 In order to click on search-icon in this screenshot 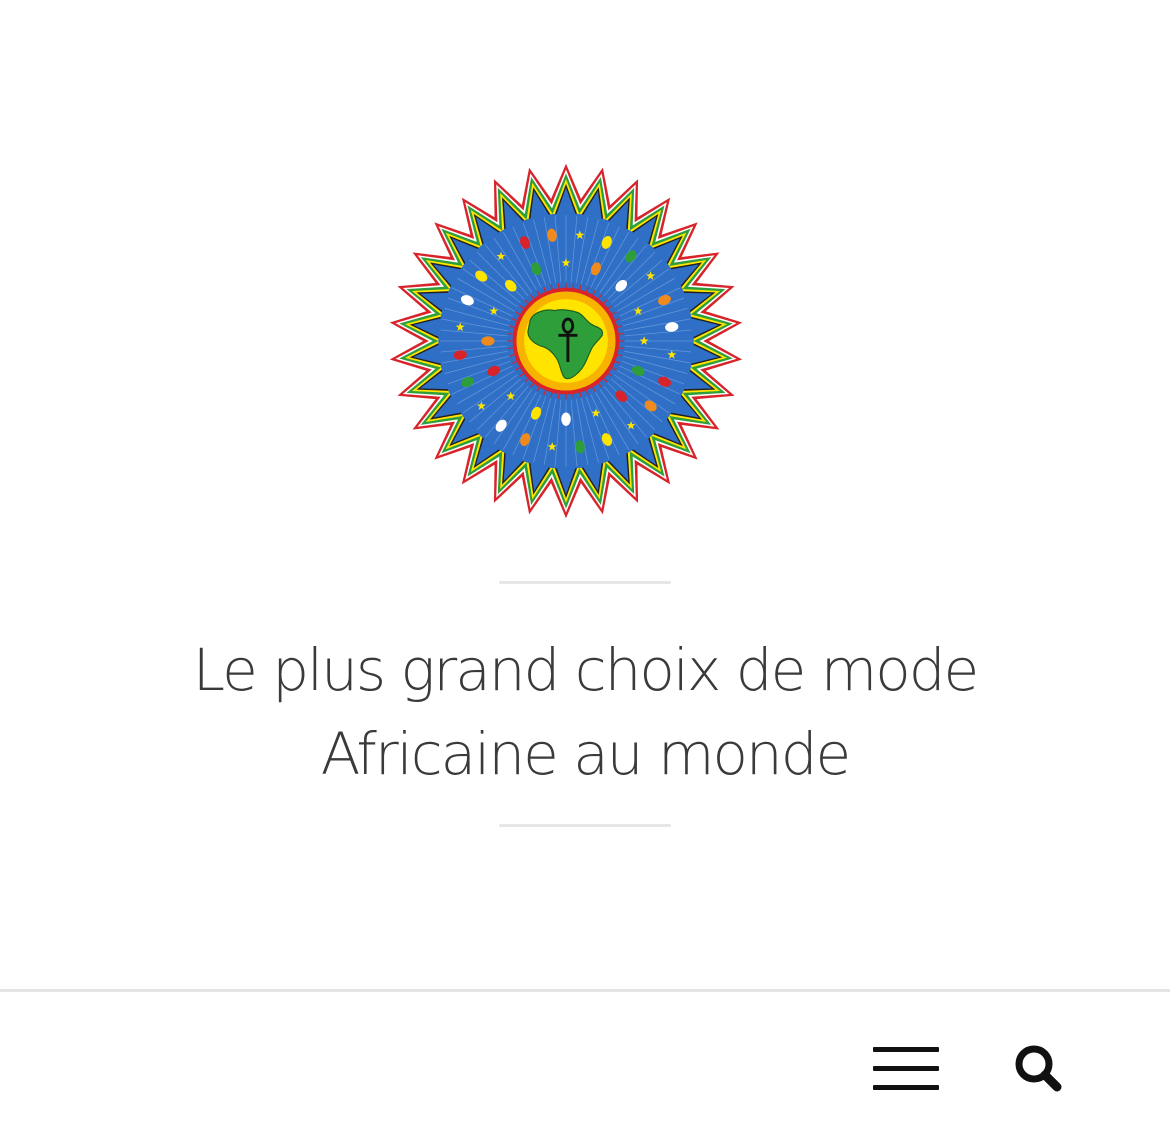, I will do `click(1038, 1068)`.